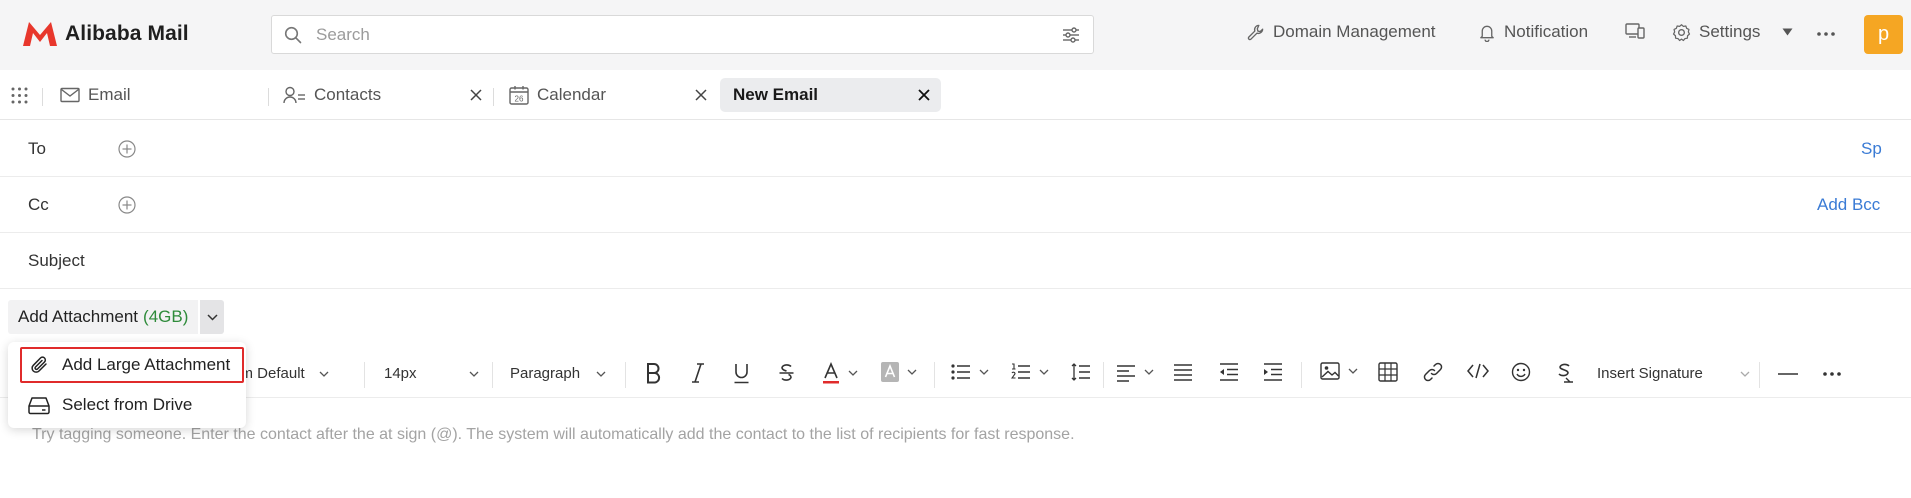 This screenshot has height=498, width=1911. I want to click on attach-label: Add Attachment, so click(78, 316).